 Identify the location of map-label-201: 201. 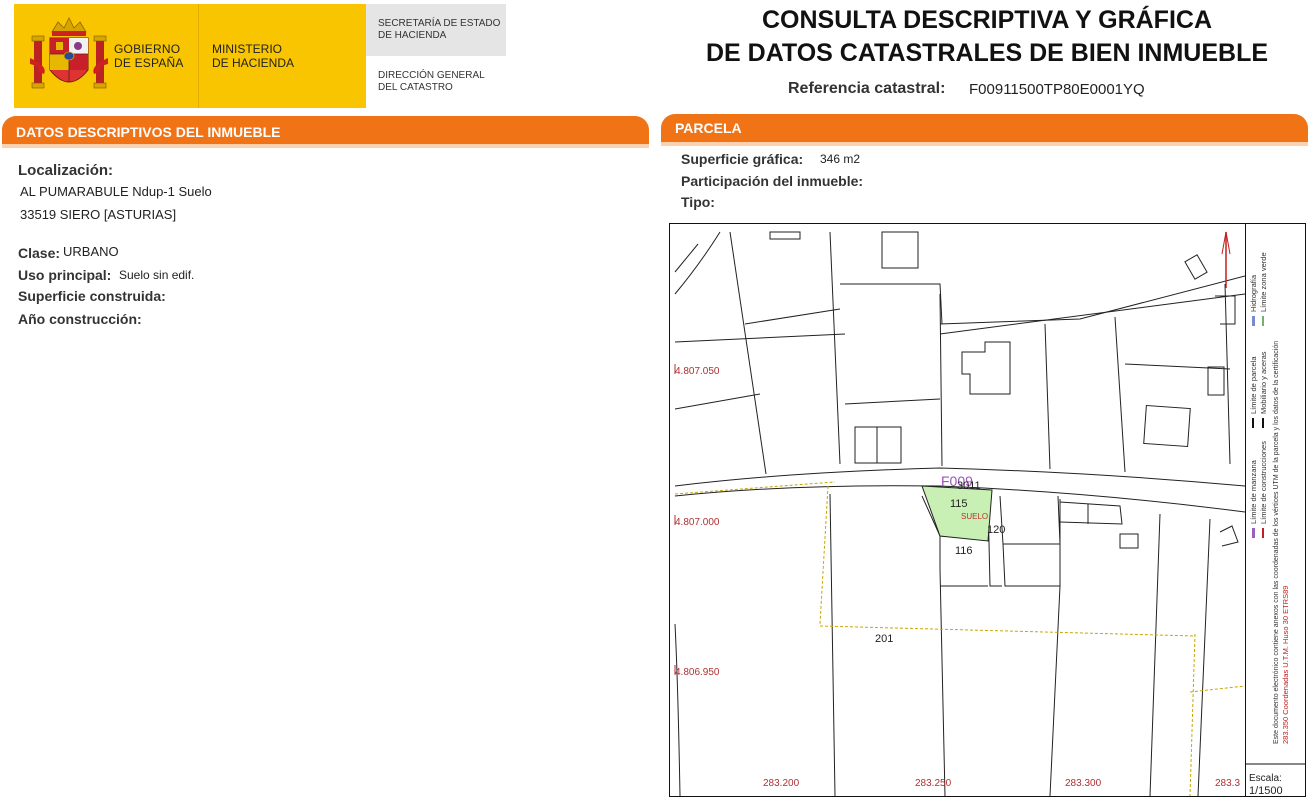
(884, 639).